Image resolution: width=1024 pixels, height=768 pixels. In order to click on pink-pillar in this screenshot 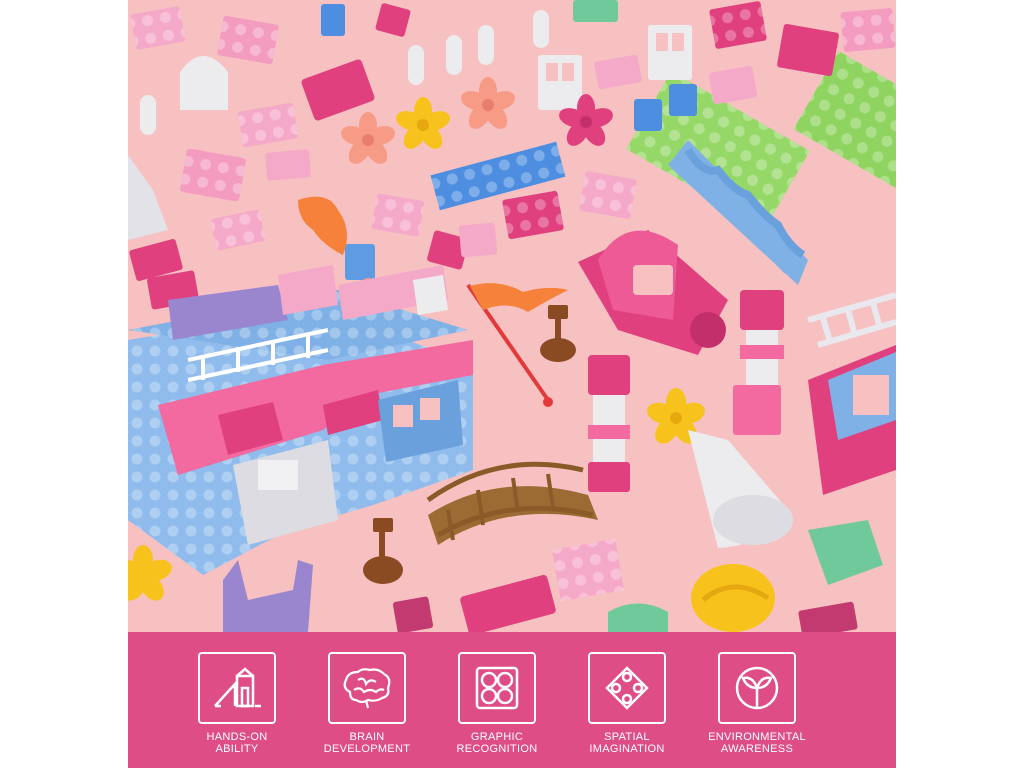, I will do `click(609, 423)`.